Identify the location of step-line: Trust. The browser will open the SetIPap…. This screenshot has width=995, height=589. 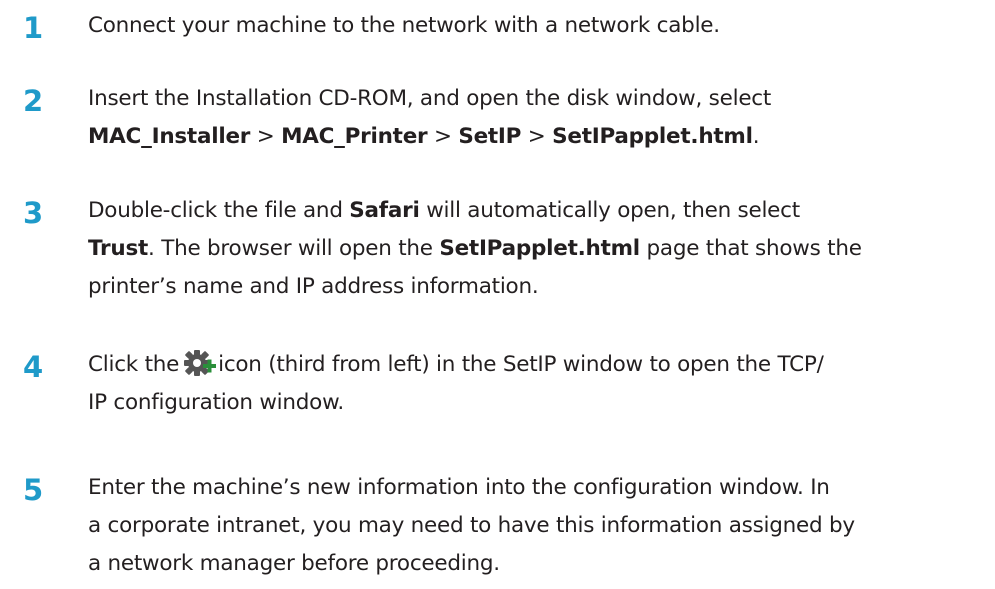
(528, 249).